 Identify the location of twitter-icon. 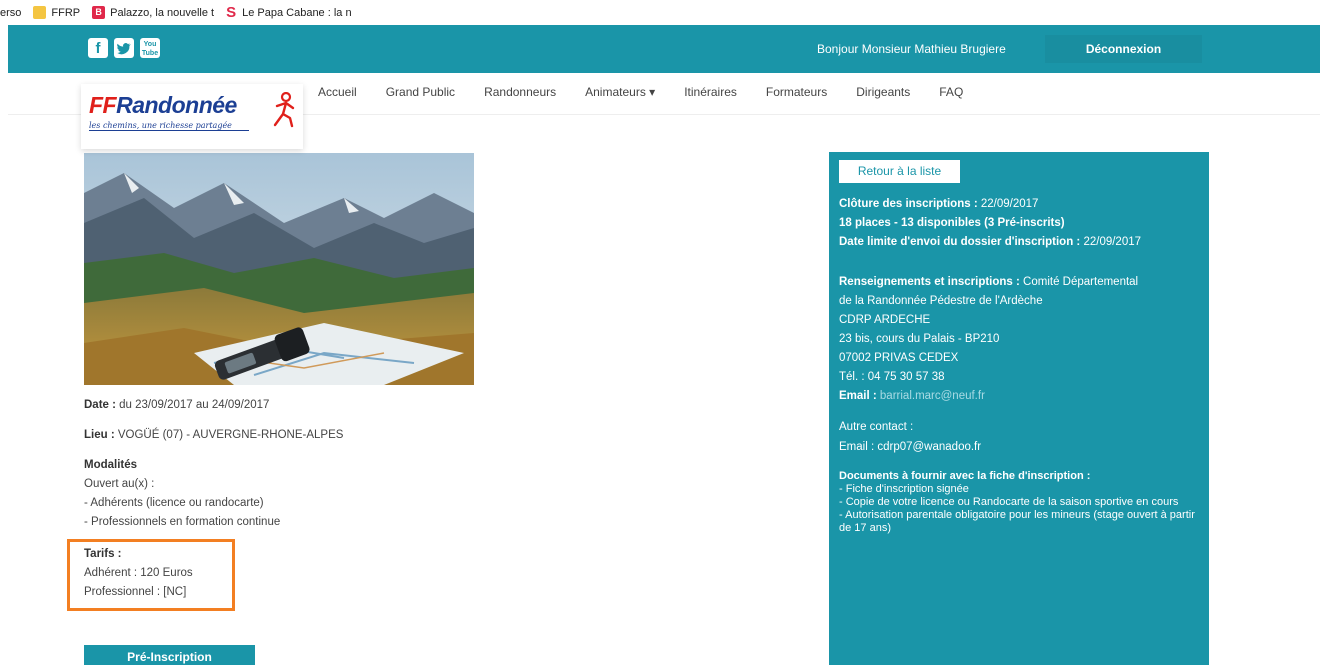
(124, 48).